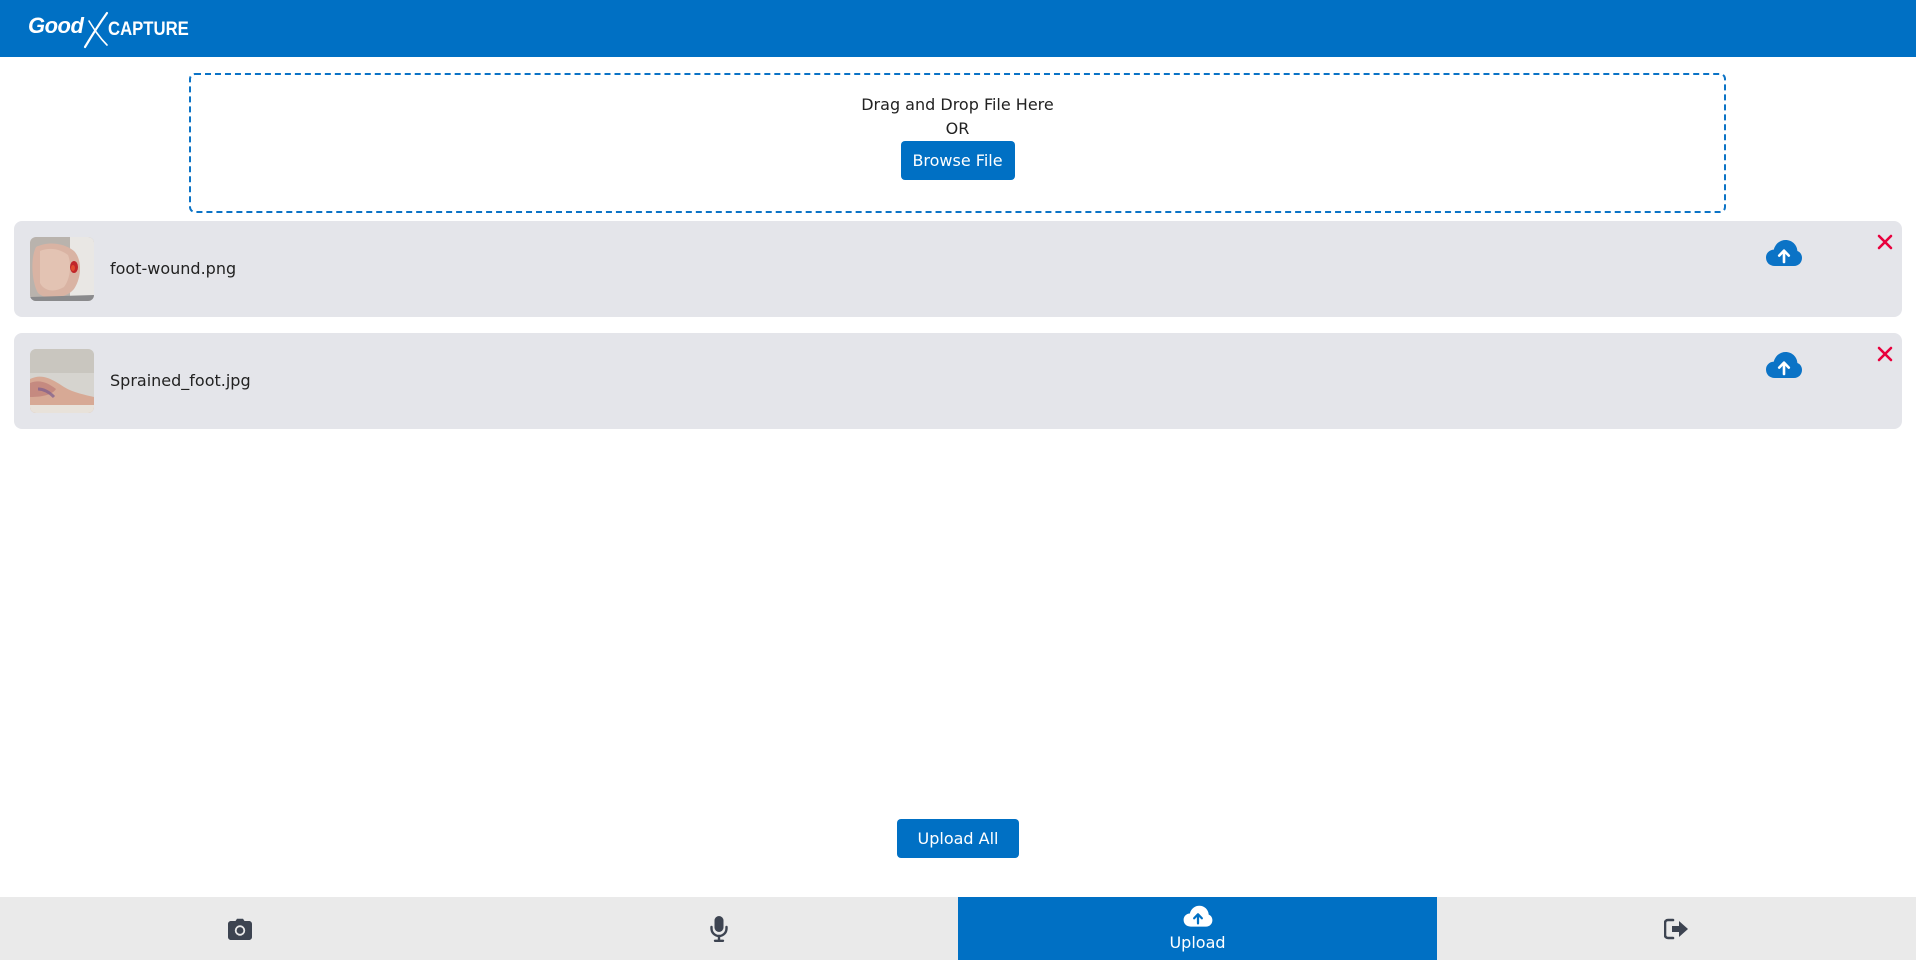 The width and height of the screenshot is (1916, 960). I want to click on goodx-capture-logo: Good CAPTURE, so click(114, 29).